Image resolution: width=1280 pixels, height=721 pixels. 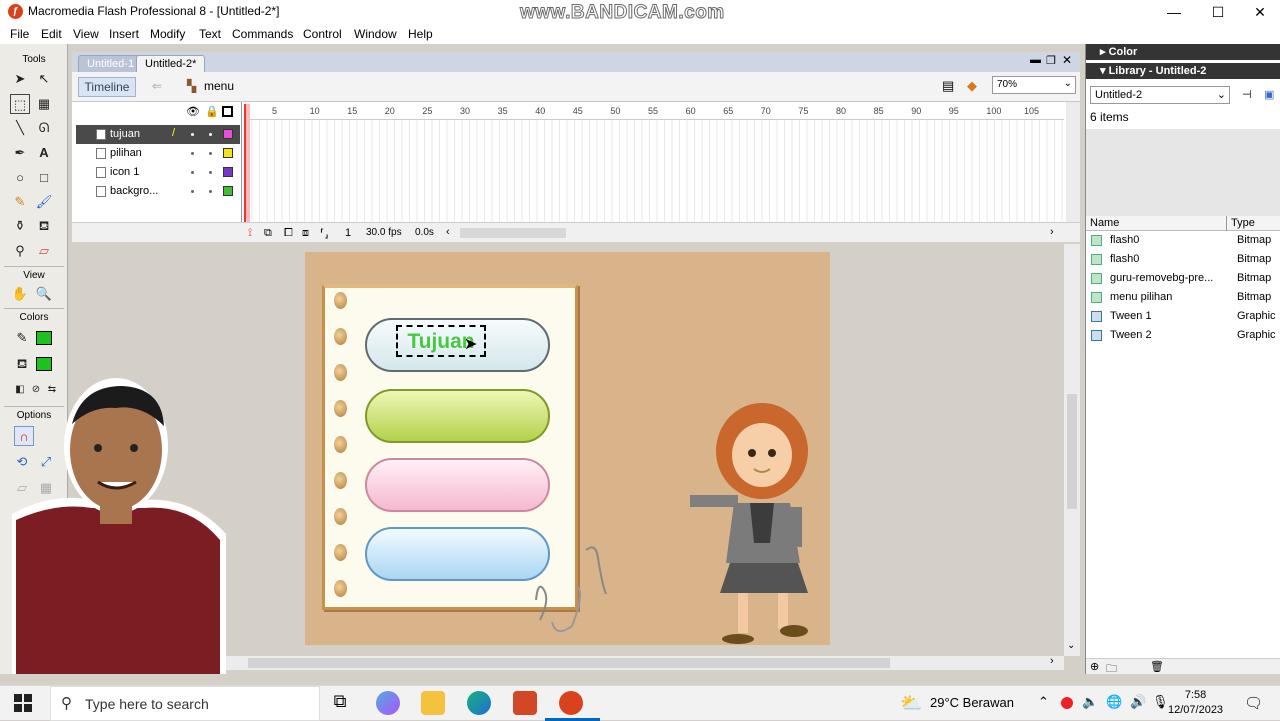 What do you see at coordinates (20, 104) in the screenshot?
I see `free-transform-tool-icon: ⬚` at bounding box center [20, 104].